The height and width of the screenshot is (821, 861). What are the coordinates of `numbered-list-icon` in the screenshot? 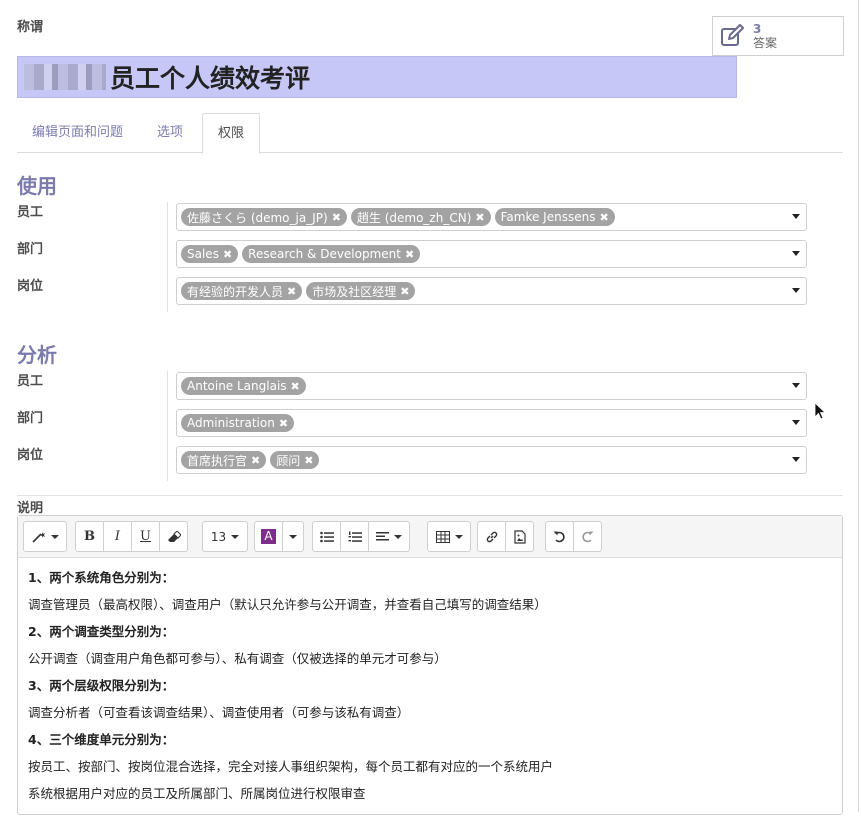 It's located at (355, 536).